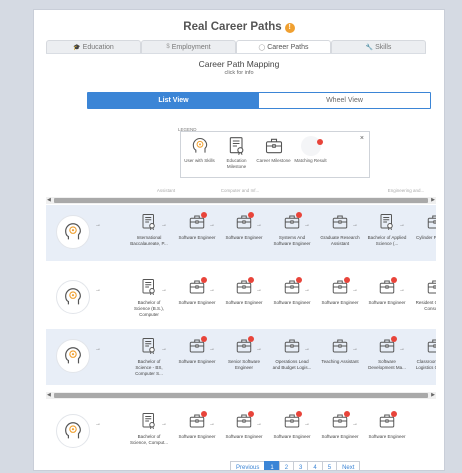 The image size is (462, 473). I want to click on list-view-button: List View, so click(173, 100).